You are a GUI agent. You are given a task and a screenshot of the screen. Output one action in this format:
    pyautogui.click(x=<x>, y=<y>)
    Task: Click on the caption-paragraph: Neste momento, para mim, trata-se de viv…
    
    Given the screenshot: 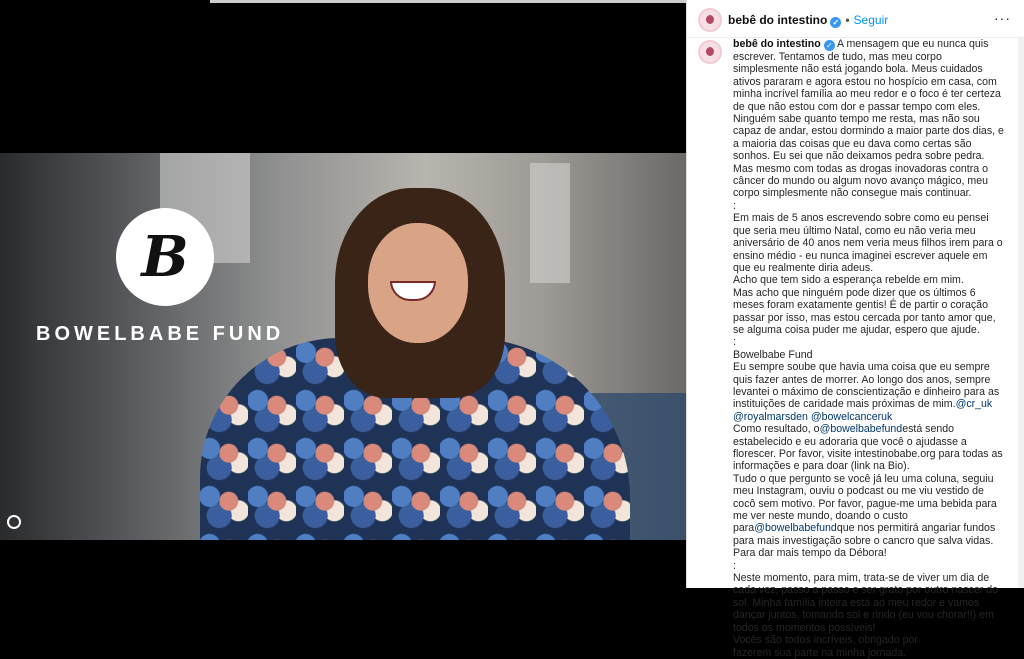 What is the action you would take?
    pyautogui.click(x=867, y=603)
    